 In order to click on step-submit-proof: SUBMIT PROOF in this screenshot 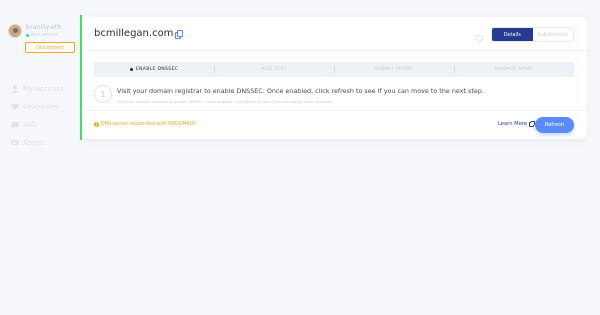, I will do `click(394, 69)`.